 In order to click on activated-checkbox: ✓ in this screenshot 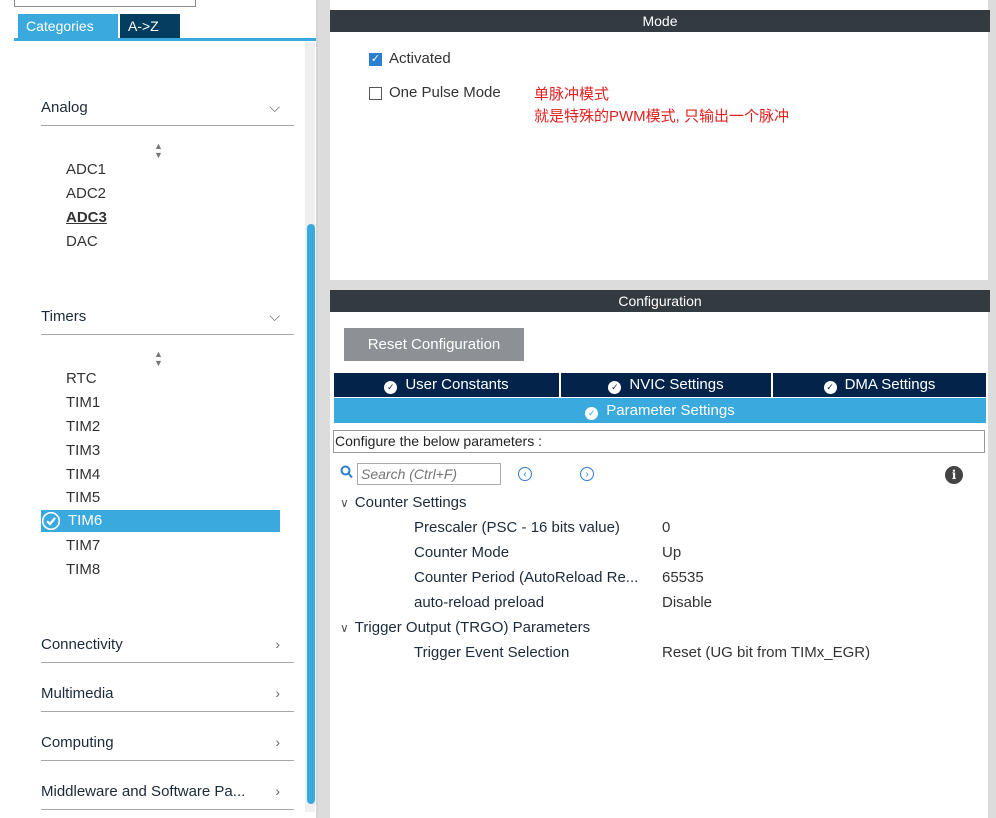, I will do `click(375, 59)`.